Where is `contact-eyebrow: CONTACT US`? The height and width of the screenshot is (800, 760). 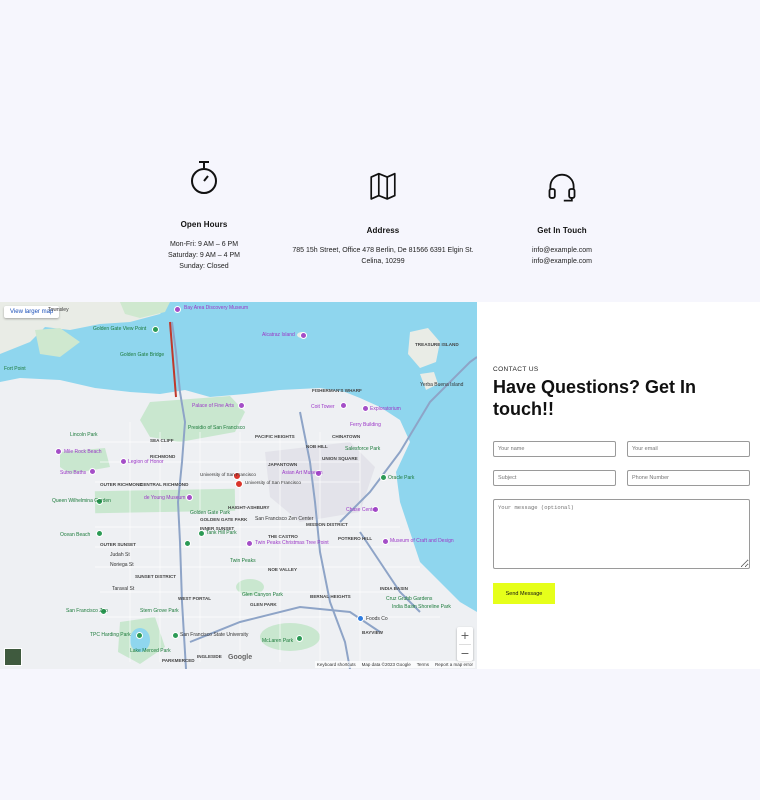
contact-eyebrow: CONTACT US is located at coordinates (516, 369).